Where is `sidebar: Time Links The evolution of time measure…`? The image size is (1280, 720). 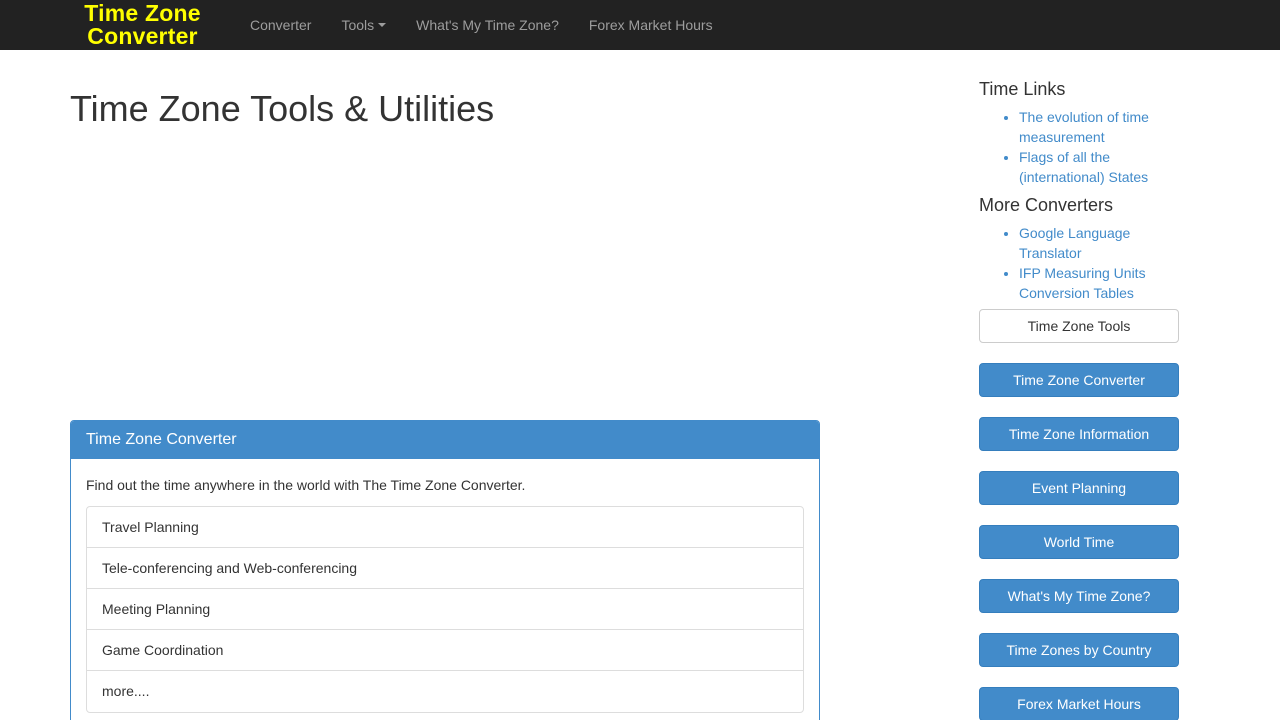 sidebar: Time Links The evolution of time measure… is located at coordinates (1079, 398).